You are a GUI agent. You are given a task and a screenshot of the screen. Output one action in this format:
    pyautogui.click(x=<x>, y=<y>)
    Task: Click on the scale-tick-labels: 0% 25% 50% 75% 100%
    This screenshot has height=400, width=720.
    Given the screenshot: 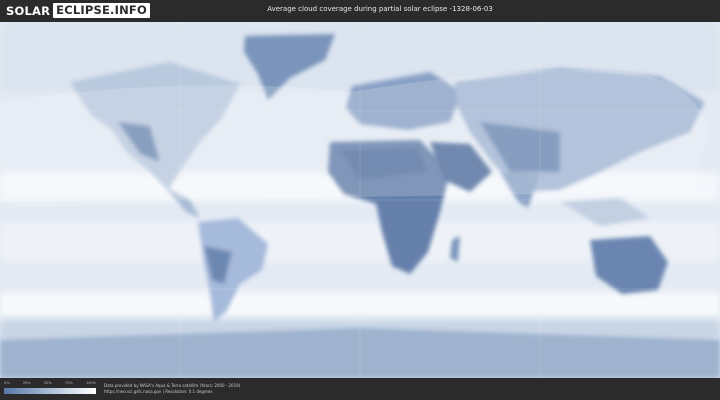 What is the action you would take?
    pyautogui.click(x=50, y=384)
    